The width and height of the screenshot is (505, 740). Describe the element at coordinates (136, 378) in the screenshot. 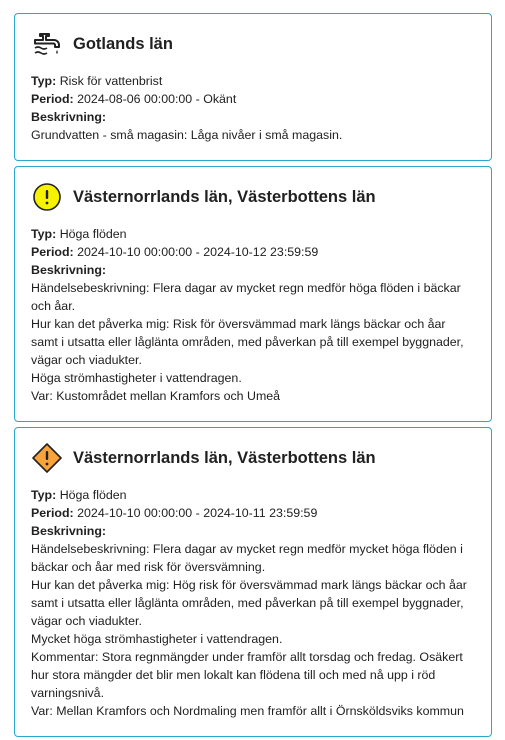

I see `description-line: Höga strömhastigheter i vattendragen.` at that location.